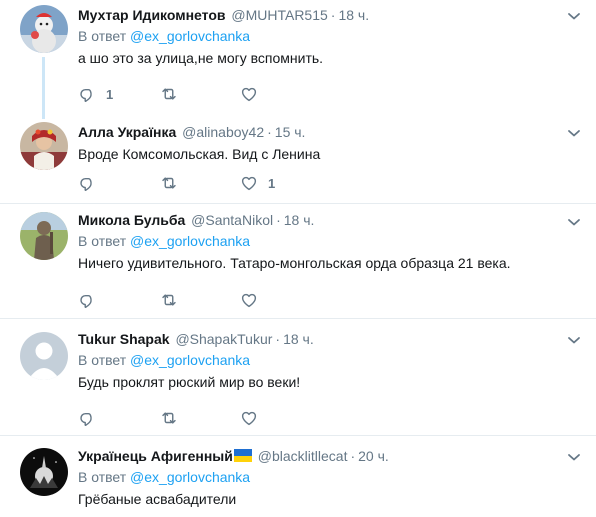  What do you see at coordinates (155, 456) in the screenshot?
I see `user-fullname: Українець Афигенный` at bounding box center [155, 456].